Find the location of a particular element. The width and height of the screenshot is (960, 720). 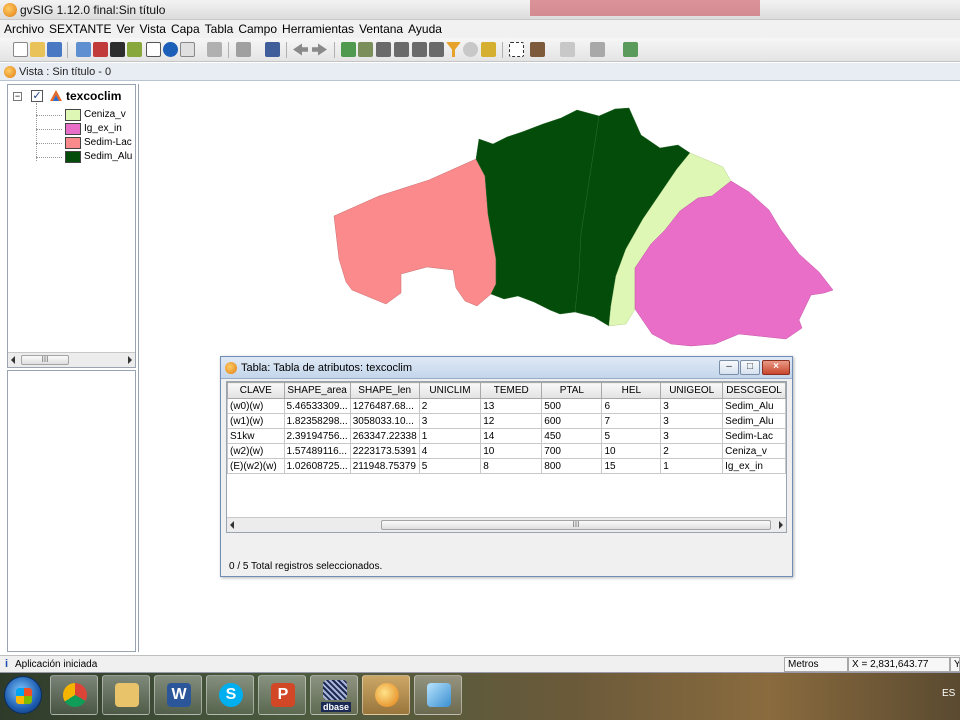

region-sedim-lac is located at coordinates (415, 232).